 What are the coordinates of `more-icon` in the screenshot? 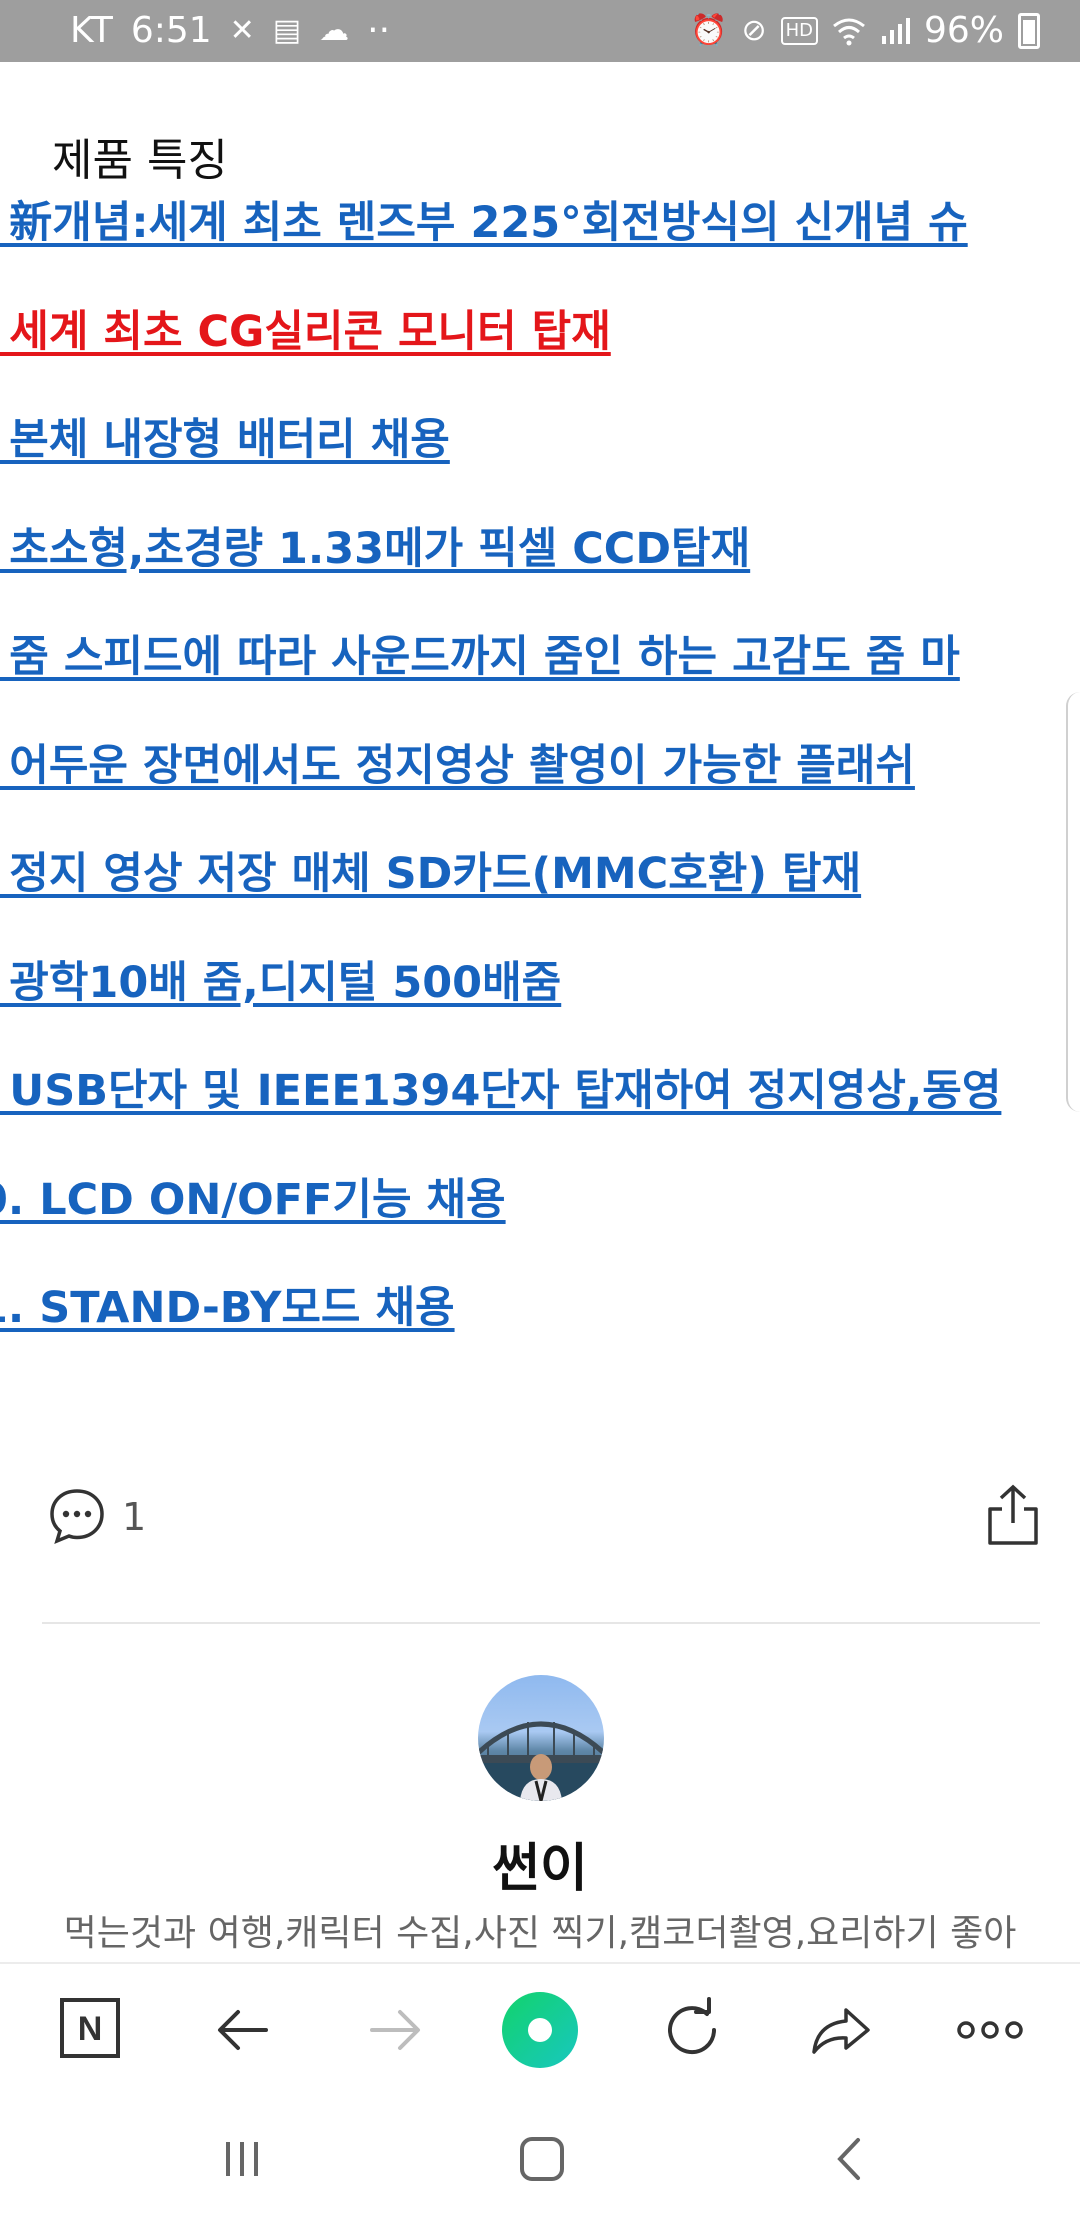 It's located at (990, 2030).